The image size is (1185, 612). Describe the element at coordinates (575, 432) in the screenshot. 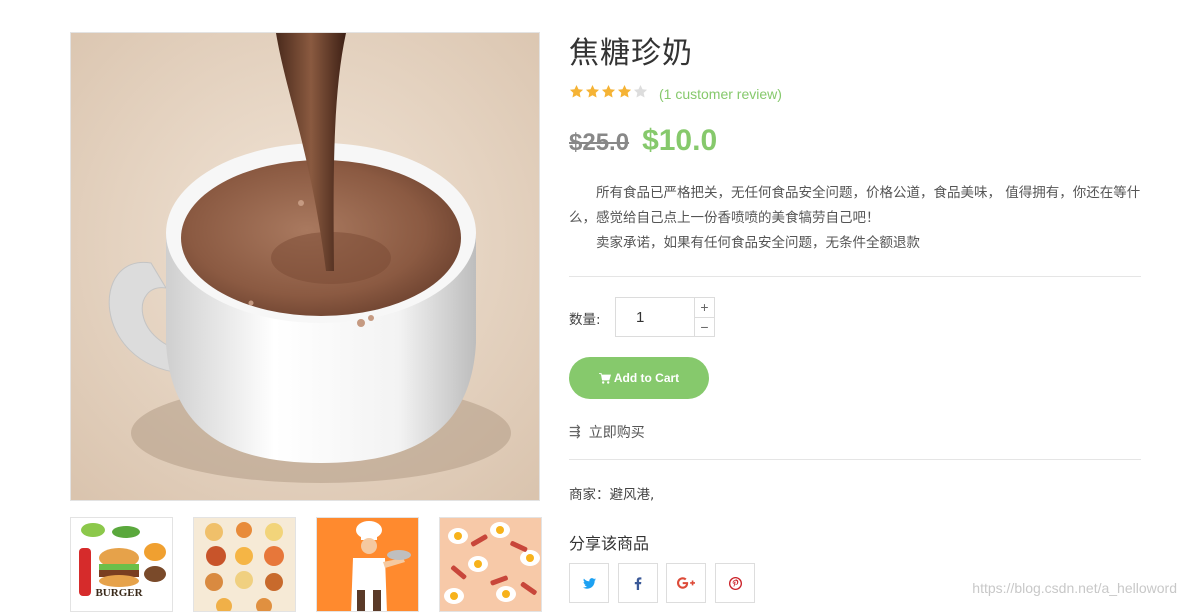

I see `buy-now-icon: ⇶` at that location.